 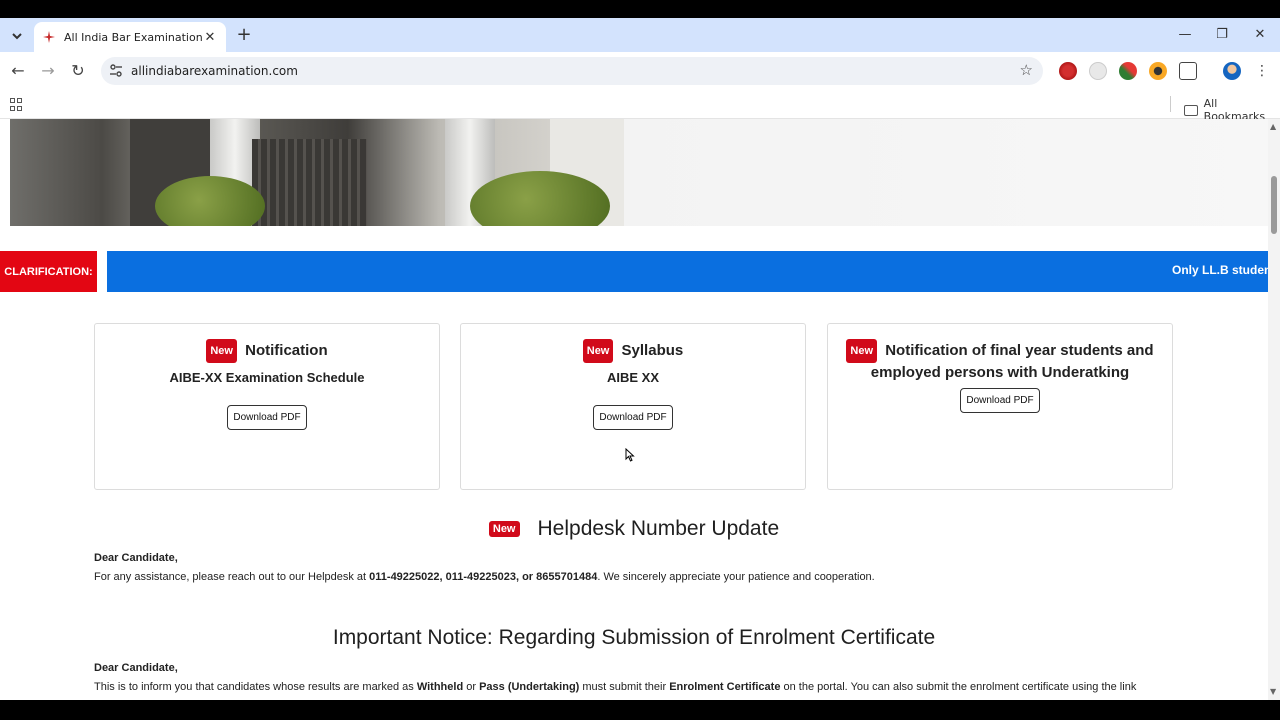 What do you see at coordinates (78, 71) in the screenshot?
I see `reload-button: ↻` at bounding box center [78, 71].